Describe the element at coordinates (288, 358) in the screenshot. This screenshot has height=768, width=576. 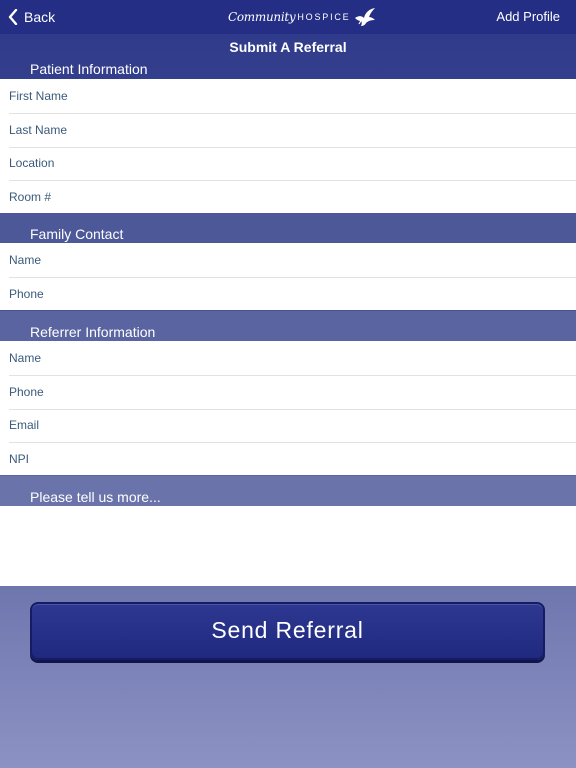
I see `referrer-name-field: Name` at that location.